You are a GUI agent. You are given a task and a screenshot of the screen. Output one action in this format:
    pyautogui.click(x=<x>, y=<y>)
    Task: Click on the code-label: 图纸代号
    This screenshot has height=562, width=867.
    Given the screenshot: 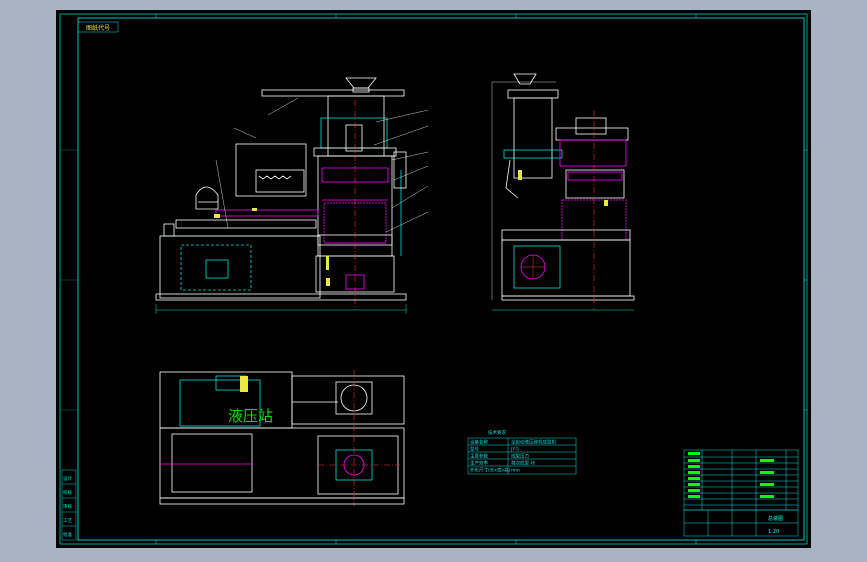 What is the action you would take?
    pyautogui.click(x=98, y=28)
    